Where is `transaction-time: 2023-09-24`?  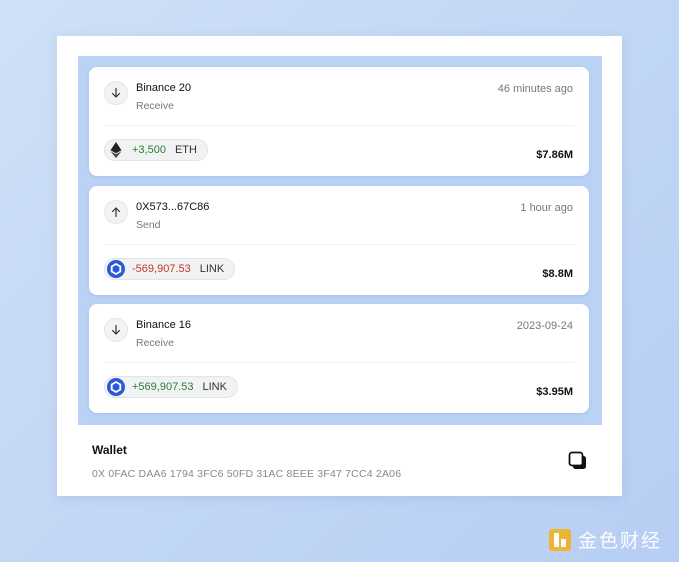 transaction-time: 2023-09-24 is located at coordinates (544, 326).